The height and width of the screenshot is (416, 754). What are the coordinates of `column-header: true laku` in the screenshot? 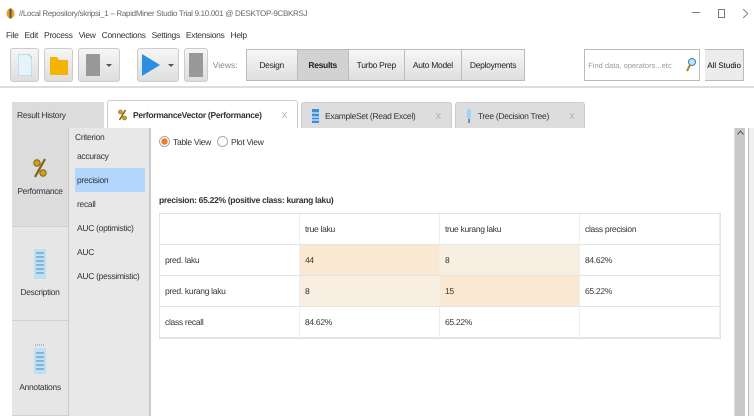 It's located at (370, 229).